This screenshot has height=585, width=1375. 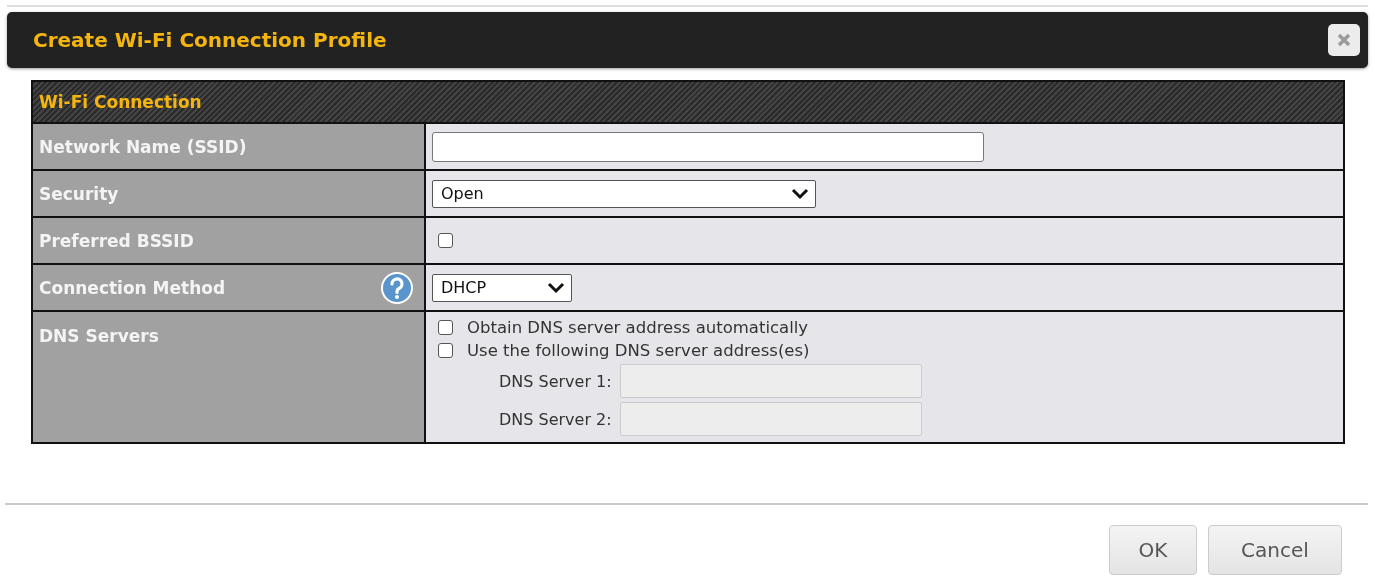 I want to click on dialog-title: Create Wi-Fi Connection Profile, so click(x=210, y=40).